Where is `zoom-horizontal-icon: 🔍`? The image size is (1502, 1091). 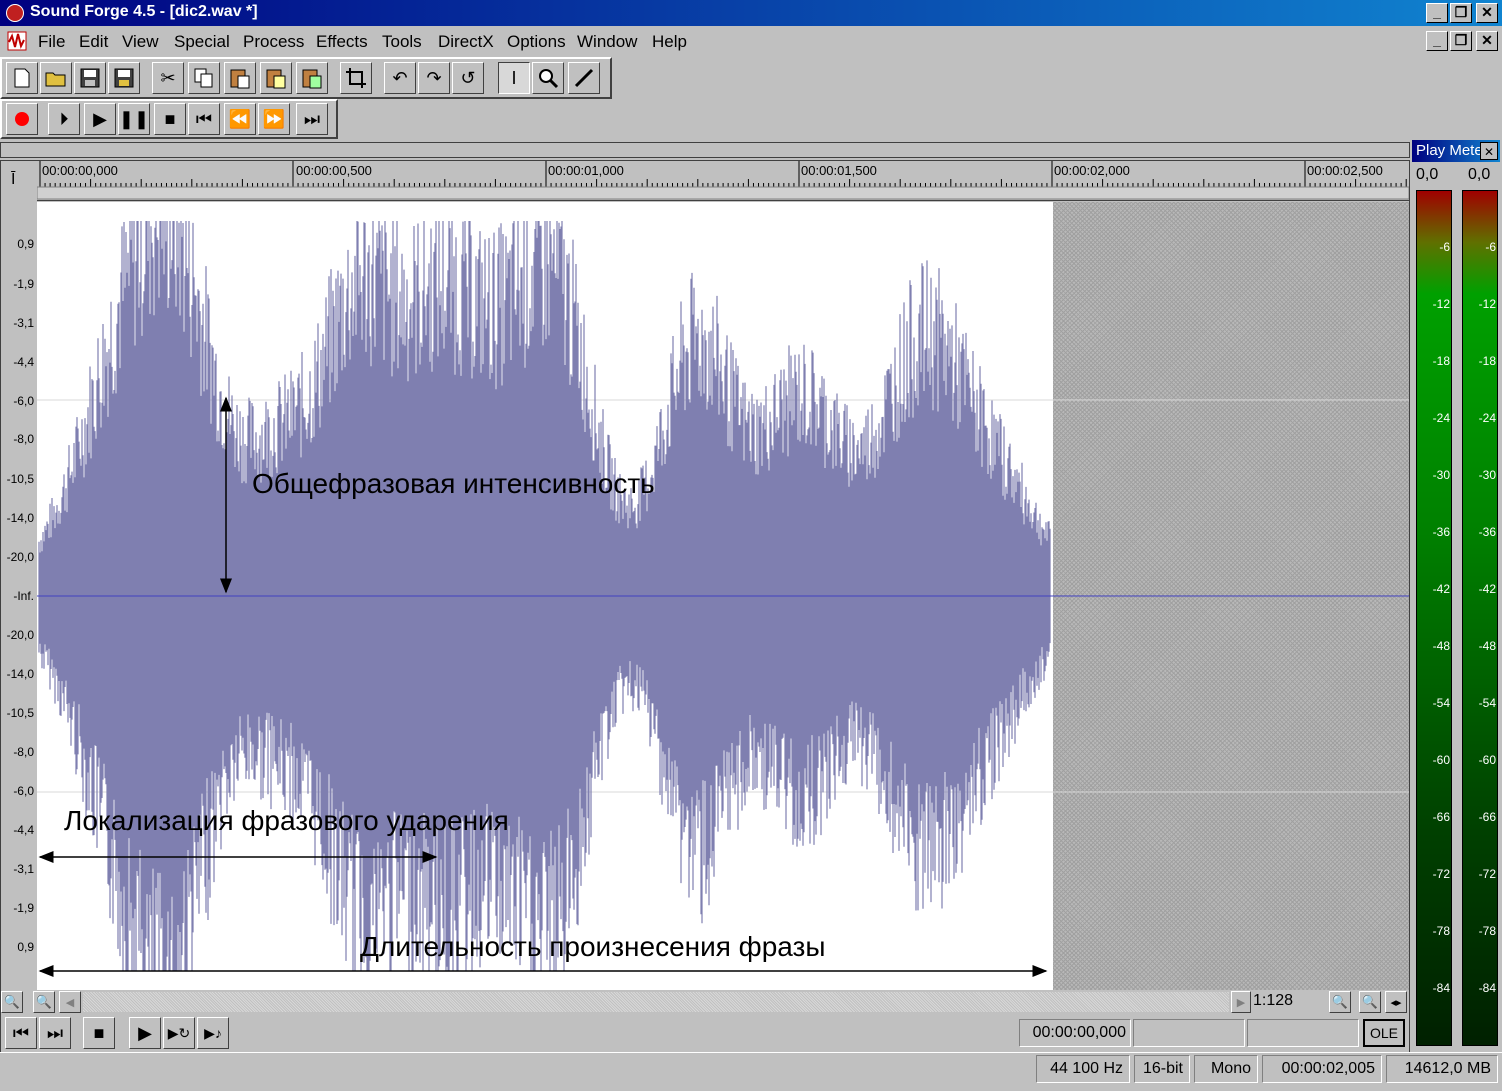
zoom-horizontal-icon: 🔍 is located at coordinates (1340, 1002).